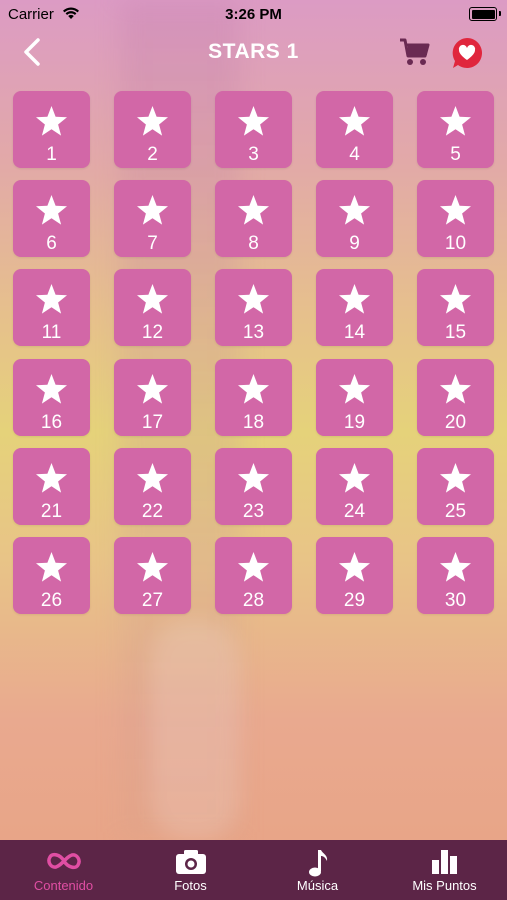  I want to click on star-number: 17, so click(152, 422).